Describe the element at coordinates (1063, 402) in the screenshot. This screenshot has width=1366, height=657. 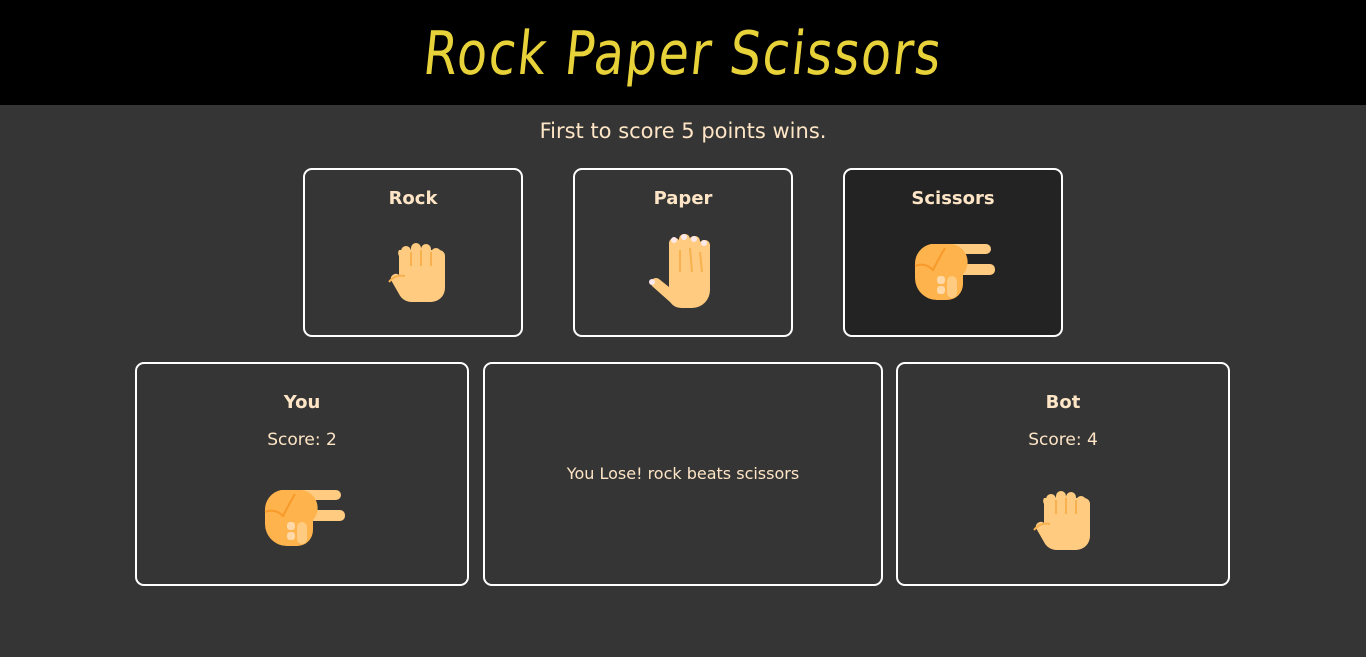
I see `bot-name: Bot` at that location.